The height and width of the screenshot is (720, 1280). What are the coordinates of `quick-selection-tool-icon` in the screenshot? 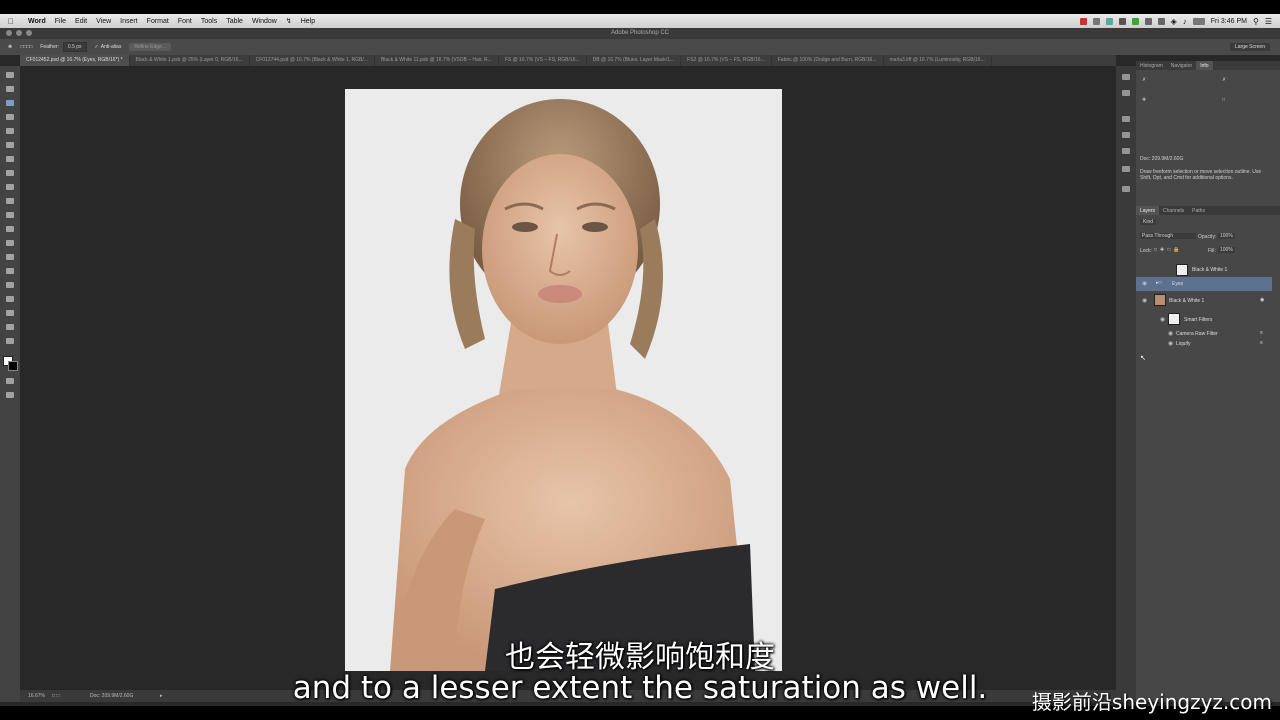 It's located at (10, 117).